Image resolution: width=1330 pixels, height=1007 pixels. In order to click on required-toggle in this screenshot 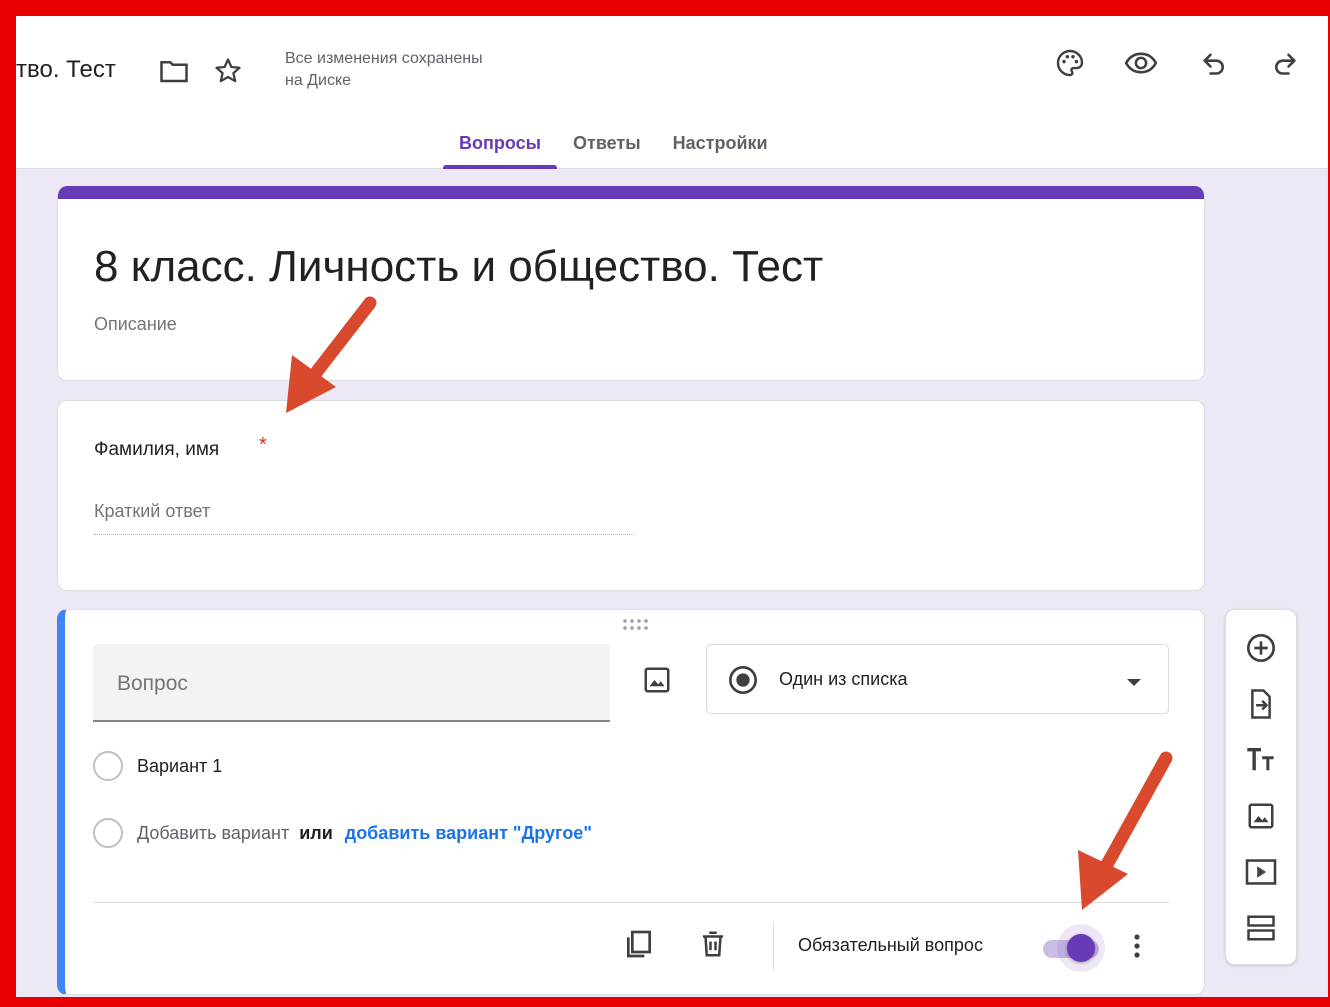, I will do `click(1071, 948)`.